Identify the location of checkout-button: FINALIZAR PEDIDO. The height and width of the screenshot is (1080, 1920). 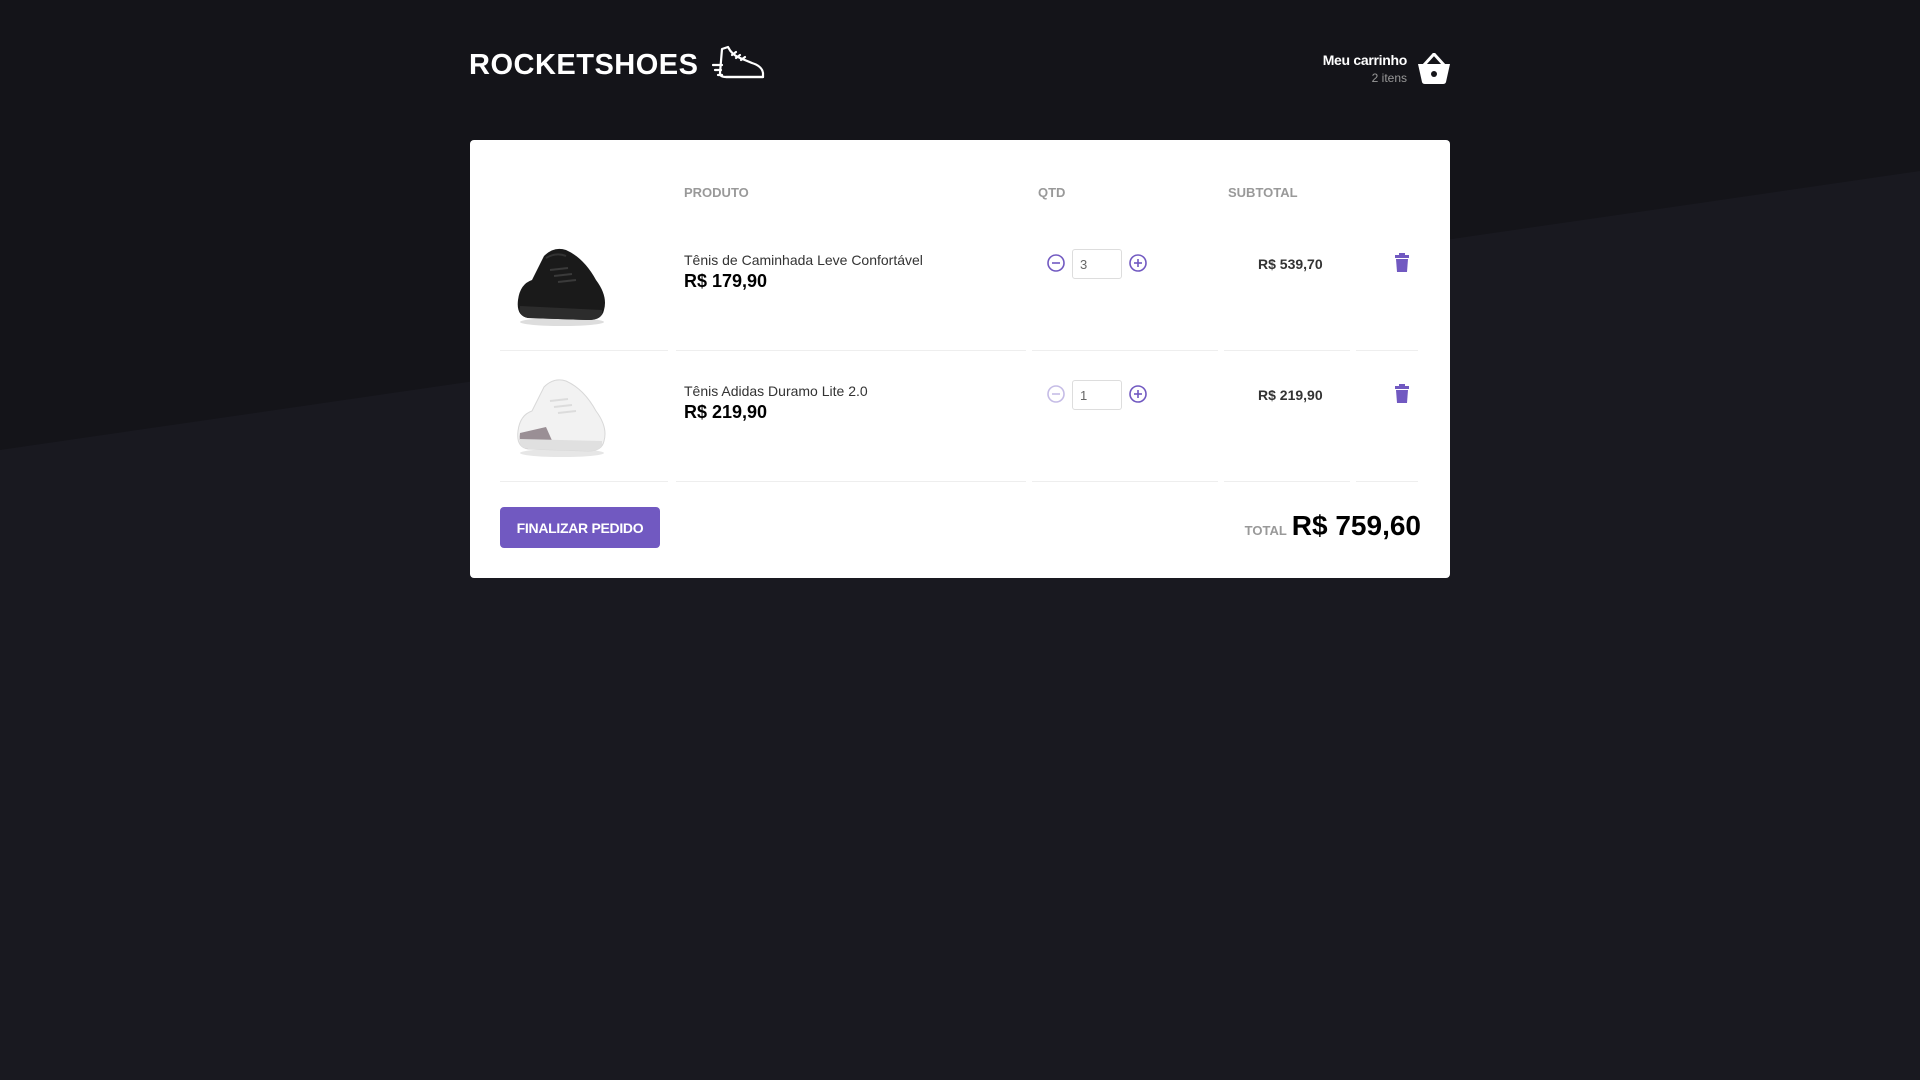
(580, 527).